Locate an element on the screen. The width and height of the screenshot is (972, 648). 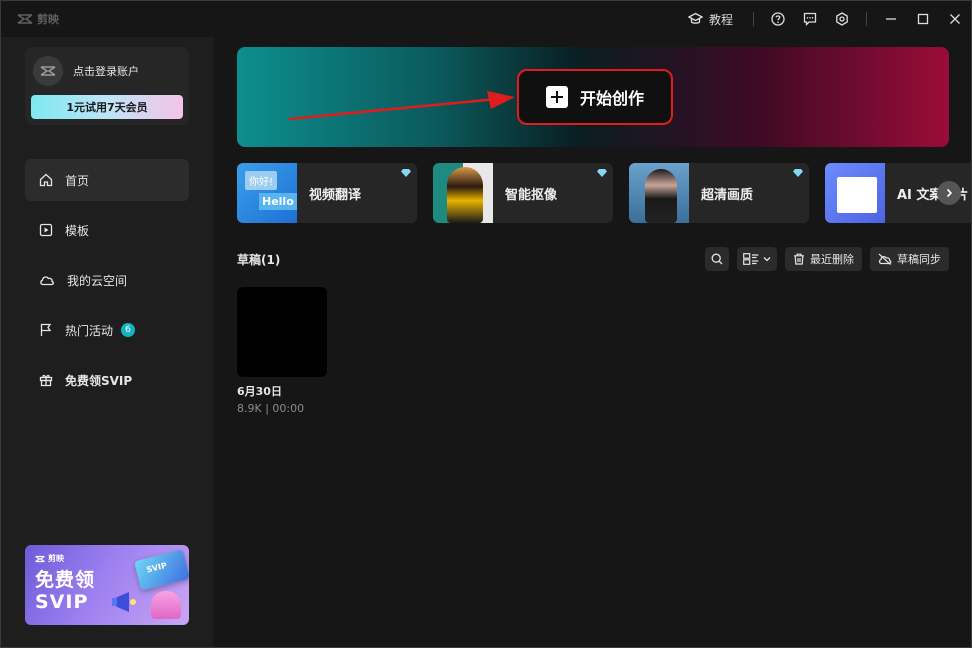
trial-membership-button: 1元试用7天会员 is located at coordinates (107, 107).